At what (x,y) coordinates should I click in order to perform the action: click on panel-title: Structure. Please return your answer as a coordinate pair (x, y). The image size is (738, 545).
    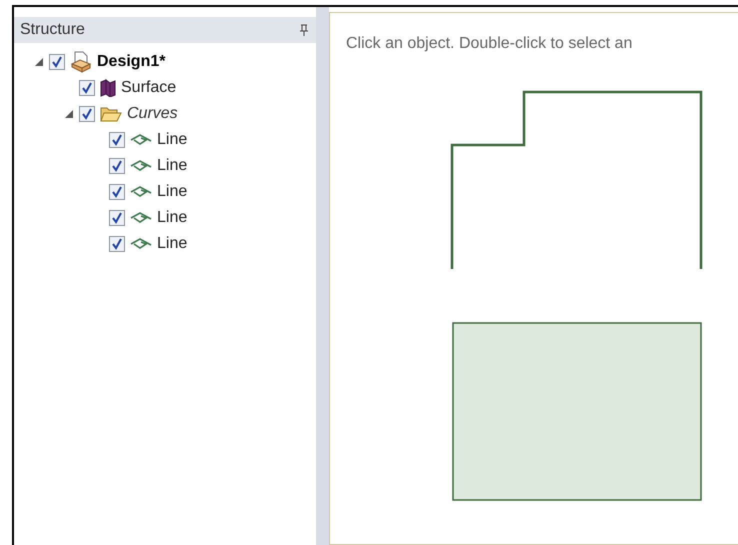
    Looking at the image, I should click on (52, 30).